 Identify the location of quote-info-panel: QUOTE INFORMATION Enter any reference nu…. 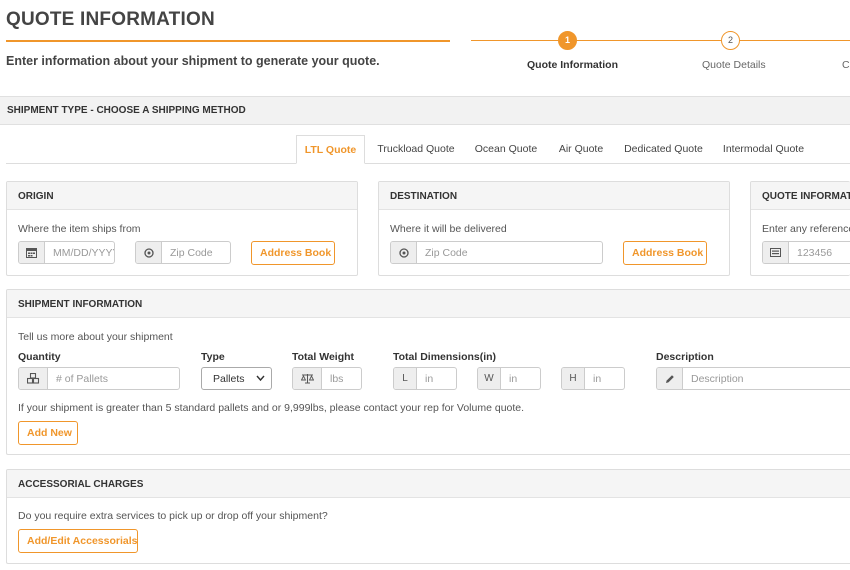
(800, 228).